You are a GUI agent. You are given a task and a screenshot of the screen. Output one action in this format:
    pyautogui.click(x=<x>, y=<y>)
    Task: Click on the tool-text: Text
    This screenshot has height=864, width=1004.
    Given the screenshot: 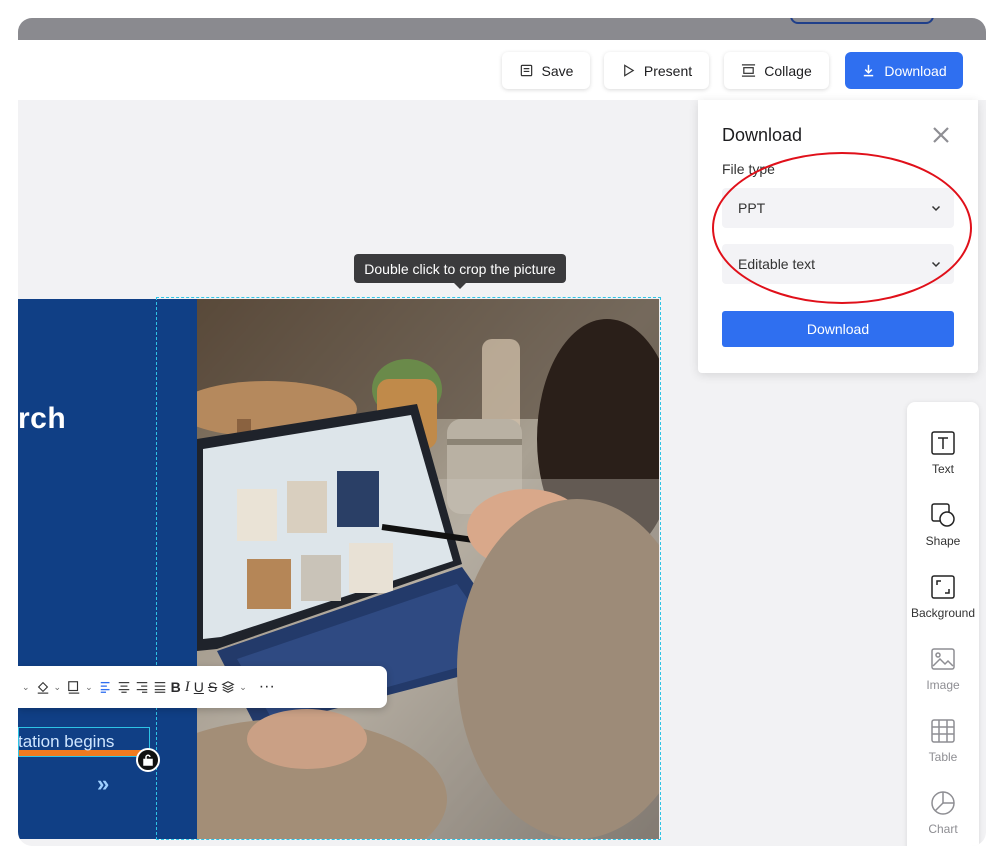 What is the action you would take?
    pyautogui.click(x=943, y=462)
    